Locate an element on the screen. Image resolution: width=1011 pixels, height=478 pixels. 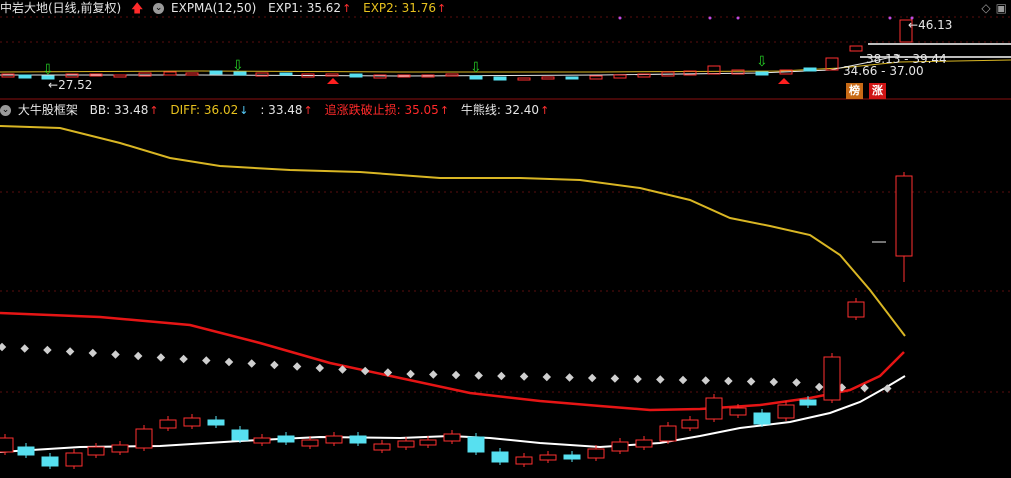
sub-indicator-name: 大牛股框架 is located at coordinates (48, 110).